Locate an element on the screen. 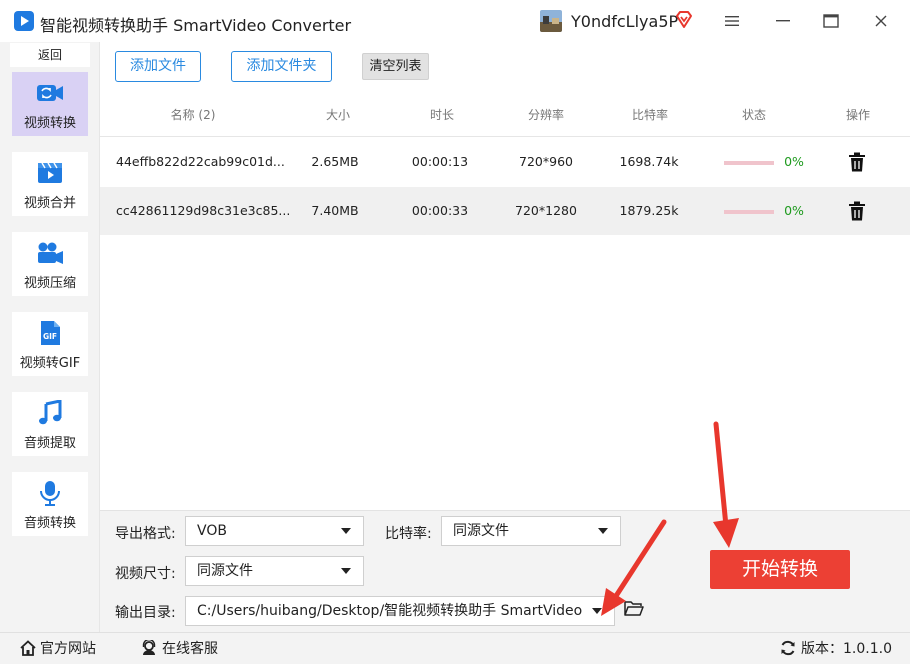 Image resolution: width=910 pixels, height=664 pixels. format-select-value: VOB is located at coordinates (212, 531).